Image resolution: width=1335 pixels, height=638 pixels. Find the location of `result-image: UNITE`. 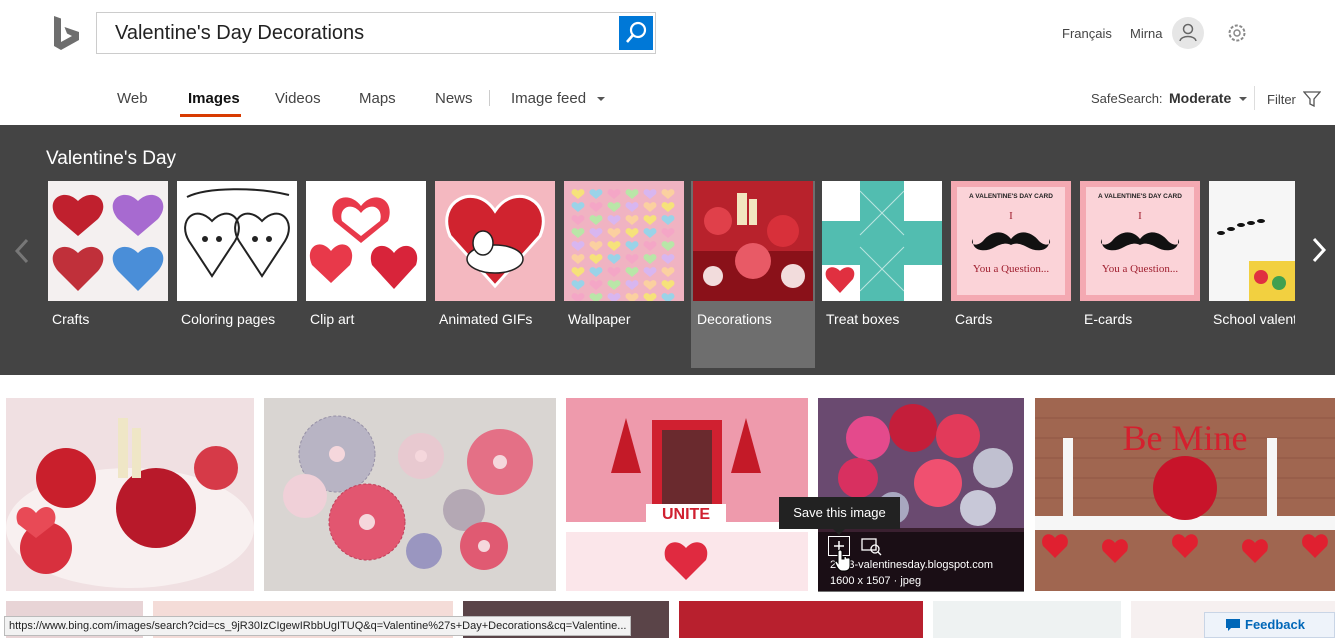

result-image: UNITE is located at coordinates (687, 494).